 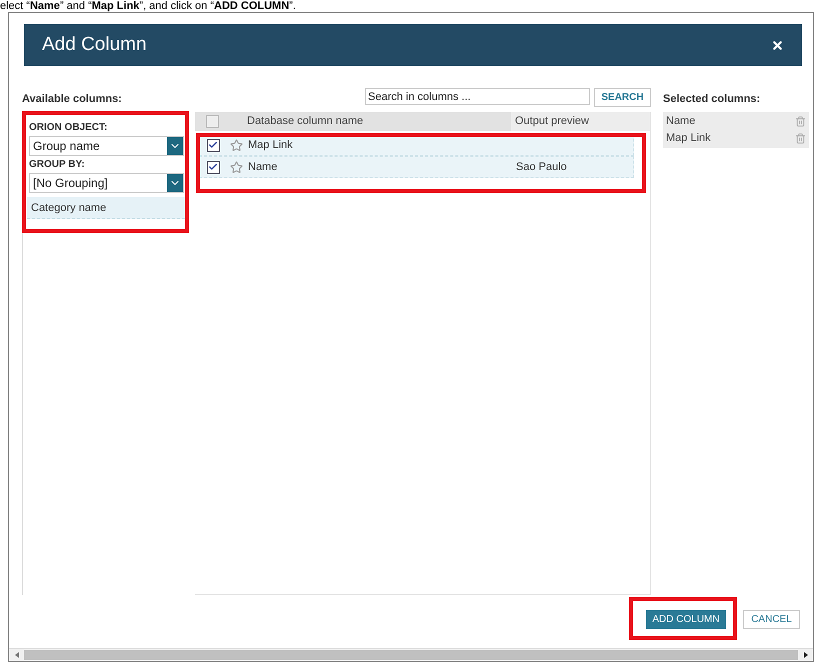 What do you see at coordinates (106, 146) in the screenshot?
I see `dropdown: Group name` at bounding box center [106, 146].